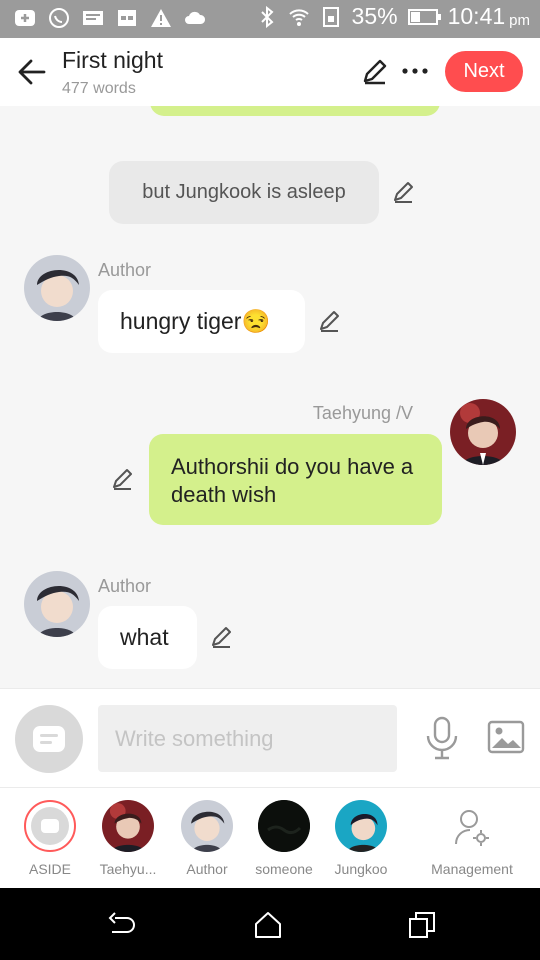  Describe the element at coordinates (415, 71) in the screenshot. I see `more-options-icon` at that location.